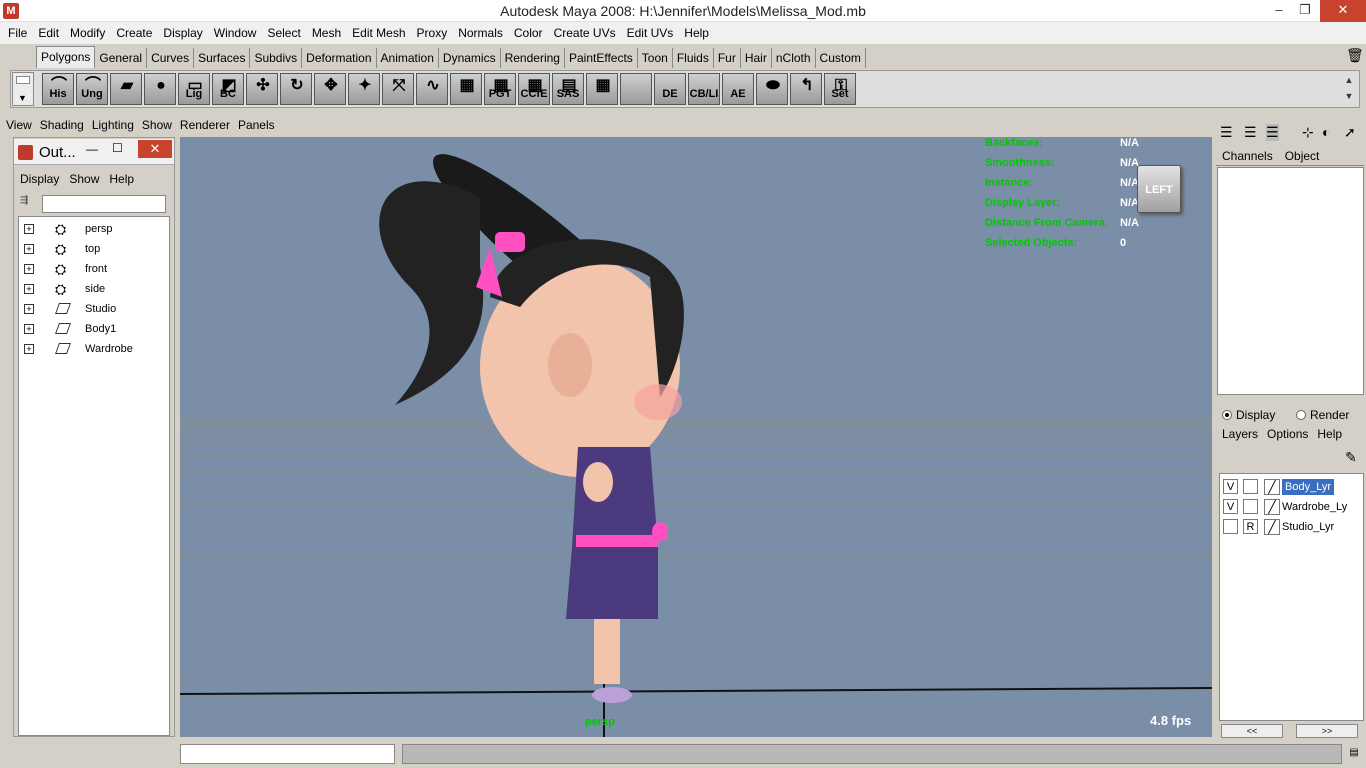 This screenshot has height=768, width=1366. What do you see at coordinates (533, 58) in the screenshot?
I see `shelf-tab-rendering: Rendering` at bounding box center [533, 58].